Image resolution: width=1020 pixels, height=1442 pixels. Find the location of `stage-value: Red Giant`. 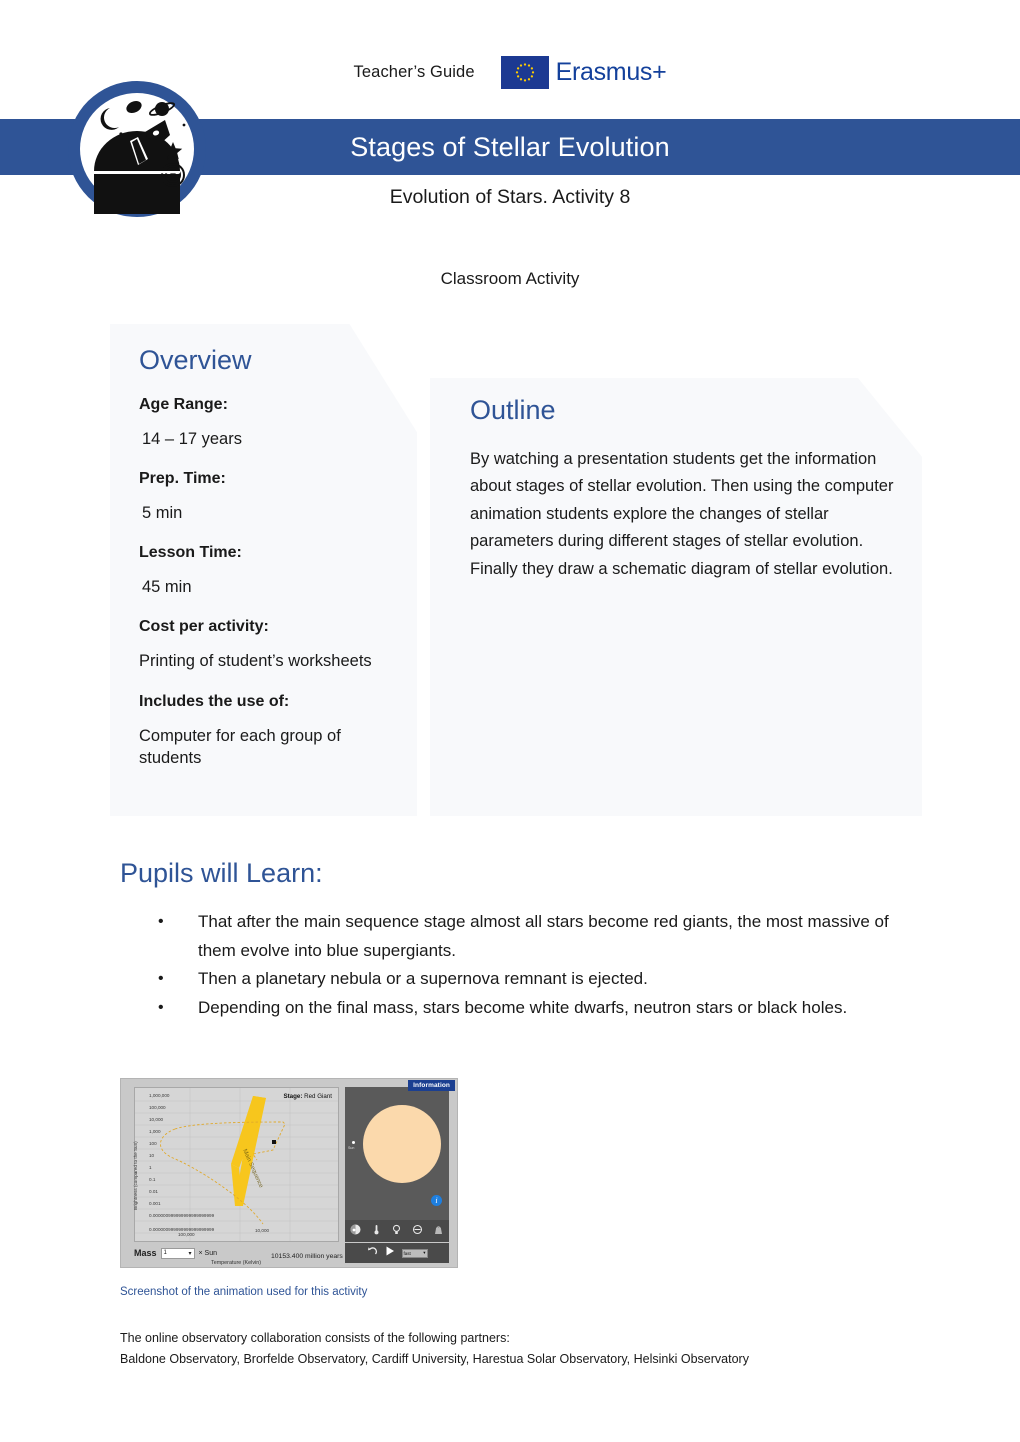

stage-value: Red Giant is located at coordinates (318, 1096).